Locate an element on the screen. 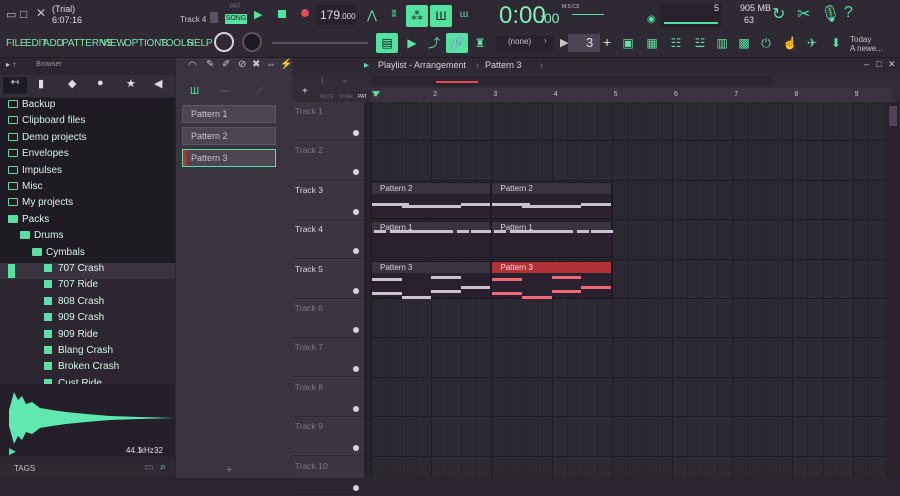 The height and width of the screenshot is (496, 900). help-icon: ? is located at coordinates (848, 13).